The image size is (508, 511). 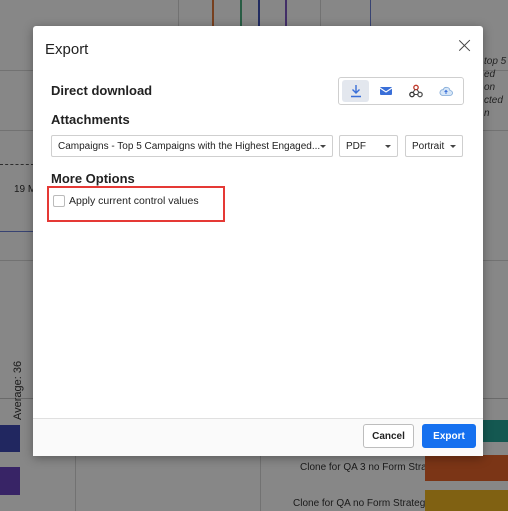 I want to click on orientation-select-value: Portrait, so click(x=428, y=146).